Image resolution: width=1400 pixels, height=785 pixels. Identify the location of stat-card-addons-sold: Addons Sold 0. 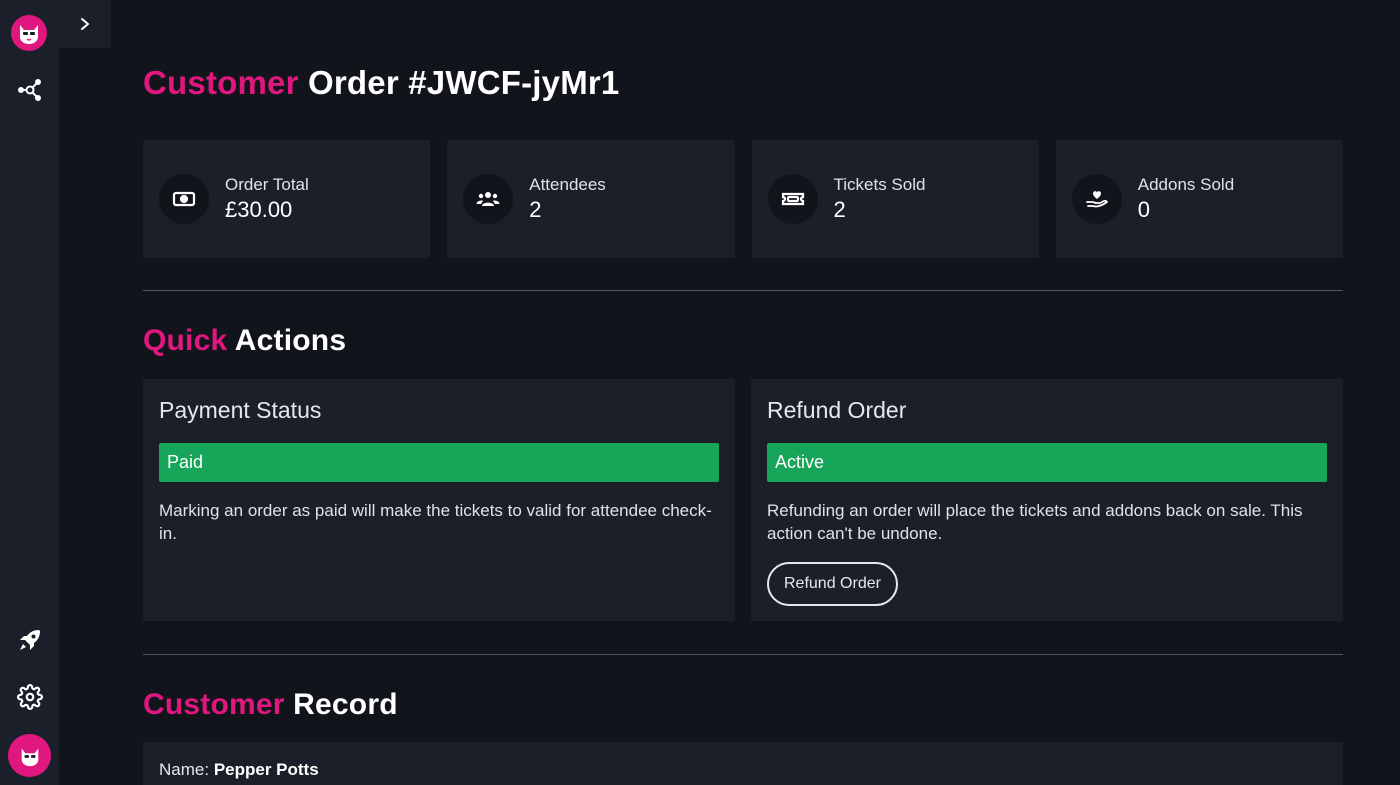
(1199, 199).